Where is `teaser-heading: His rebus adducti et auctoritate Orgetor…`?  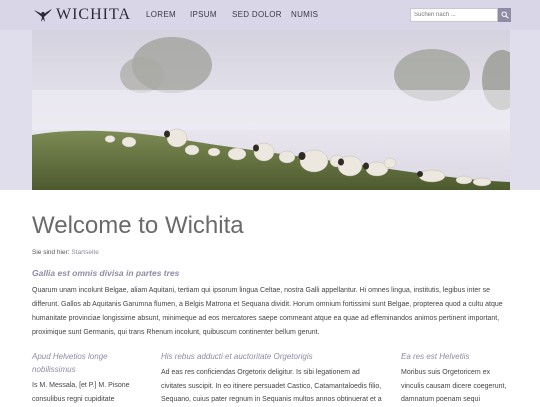
teaser-heading: His rebus adducti et auctoritate Orgetor… is located at coordinates (237, 356).